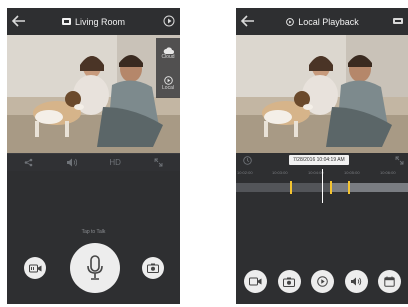 This screenshot has width=408, height=307. I want to click on video-control-bar: HD, so click(93, 162).